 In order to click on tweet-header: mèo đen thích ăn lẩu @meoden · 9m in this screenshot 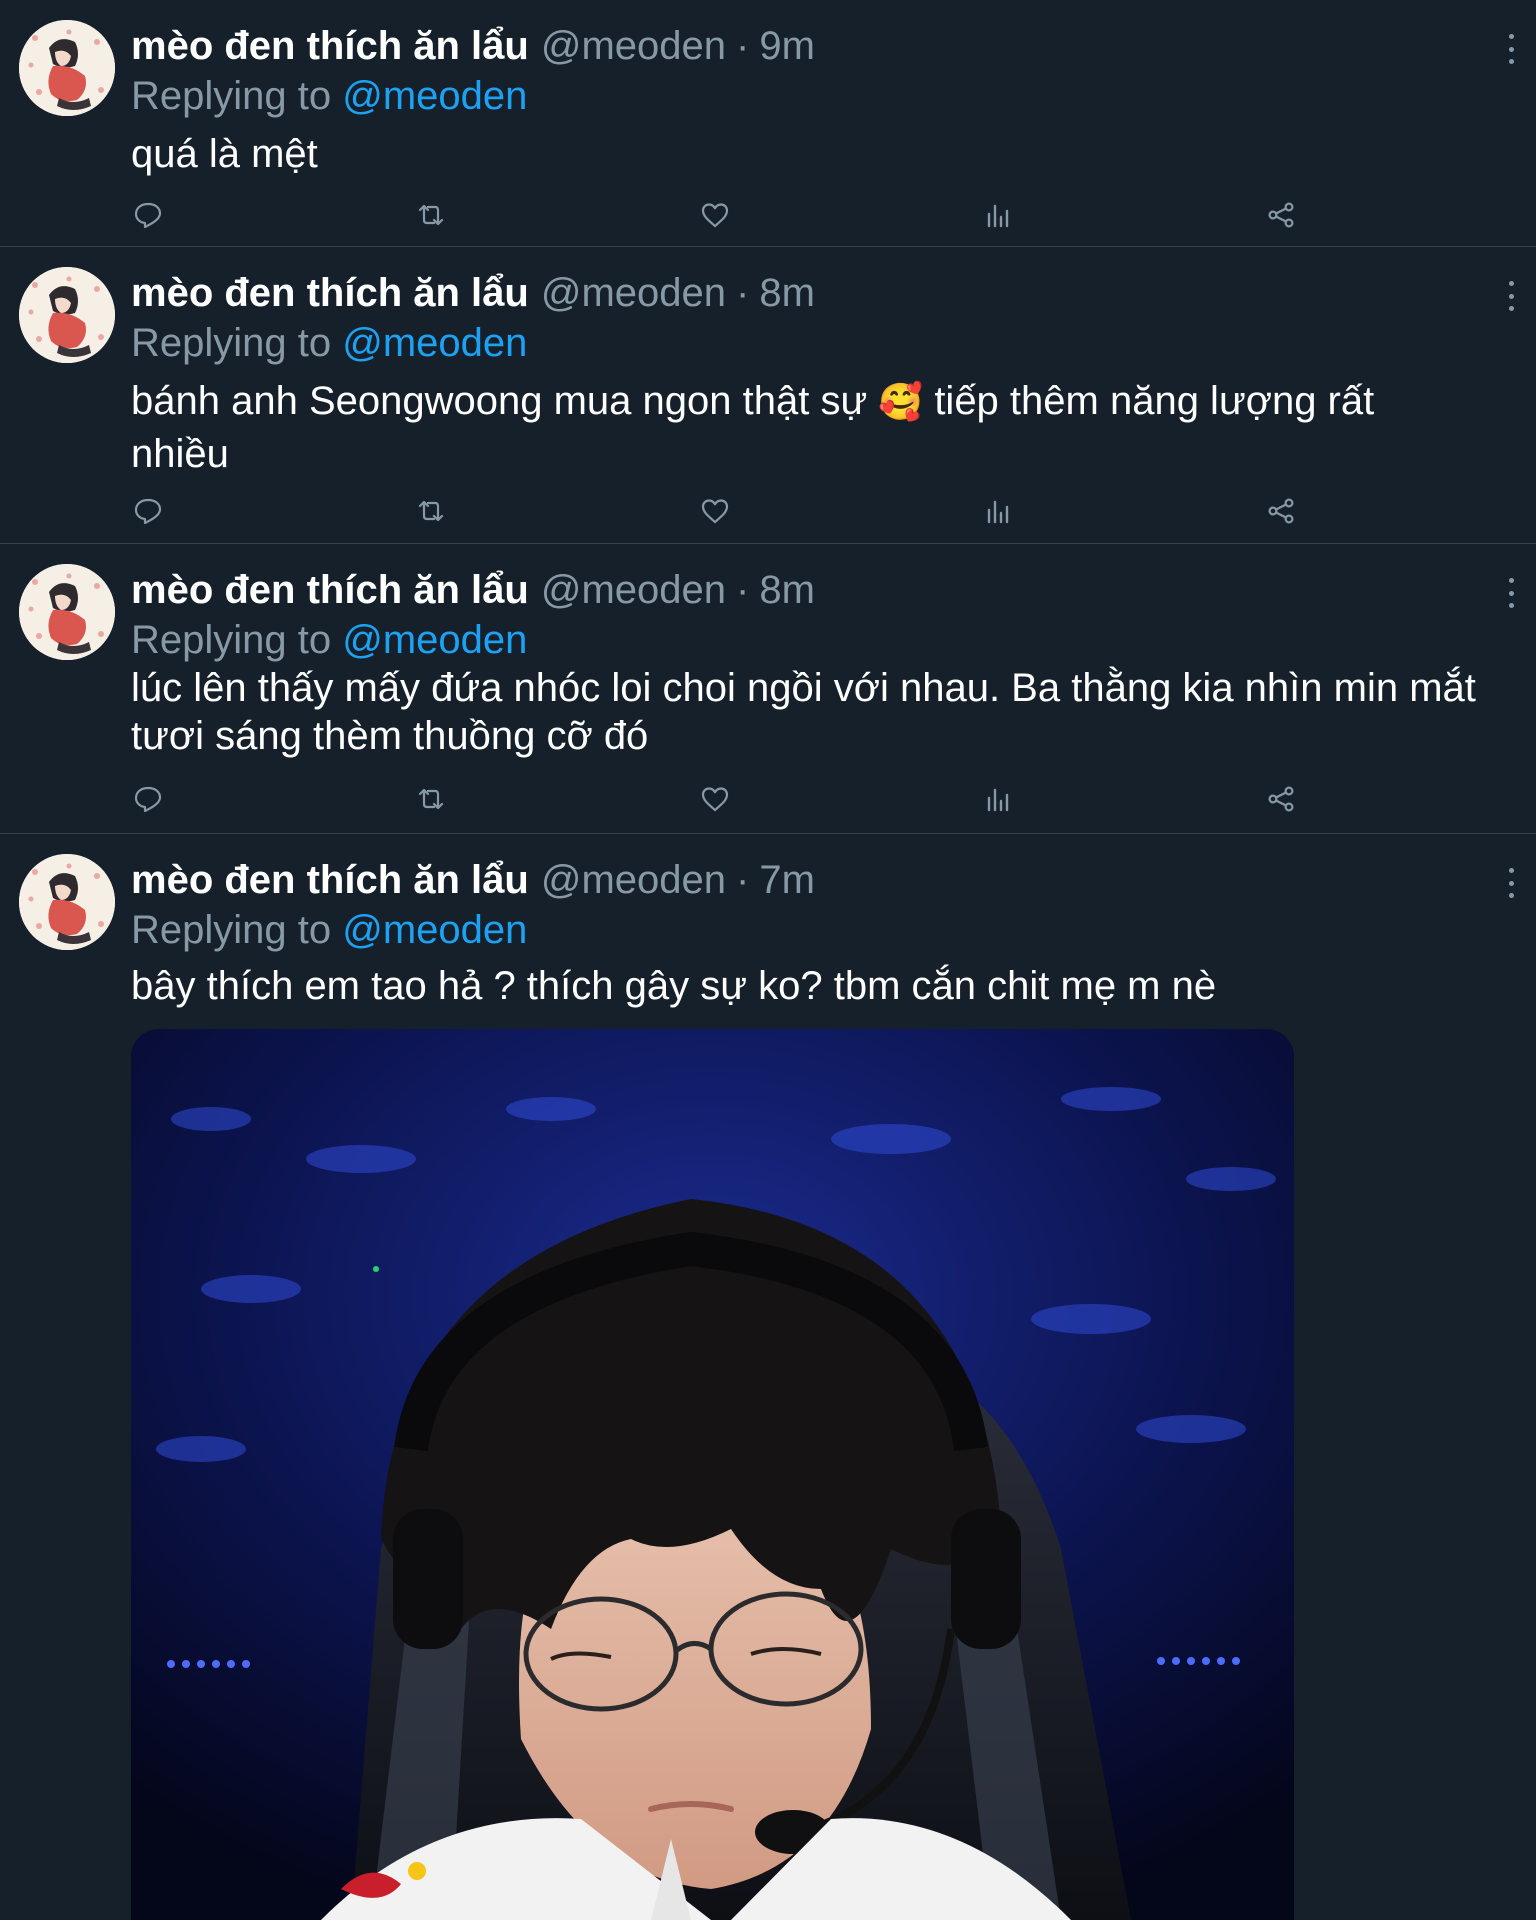, I will do `click(473, 46)`.